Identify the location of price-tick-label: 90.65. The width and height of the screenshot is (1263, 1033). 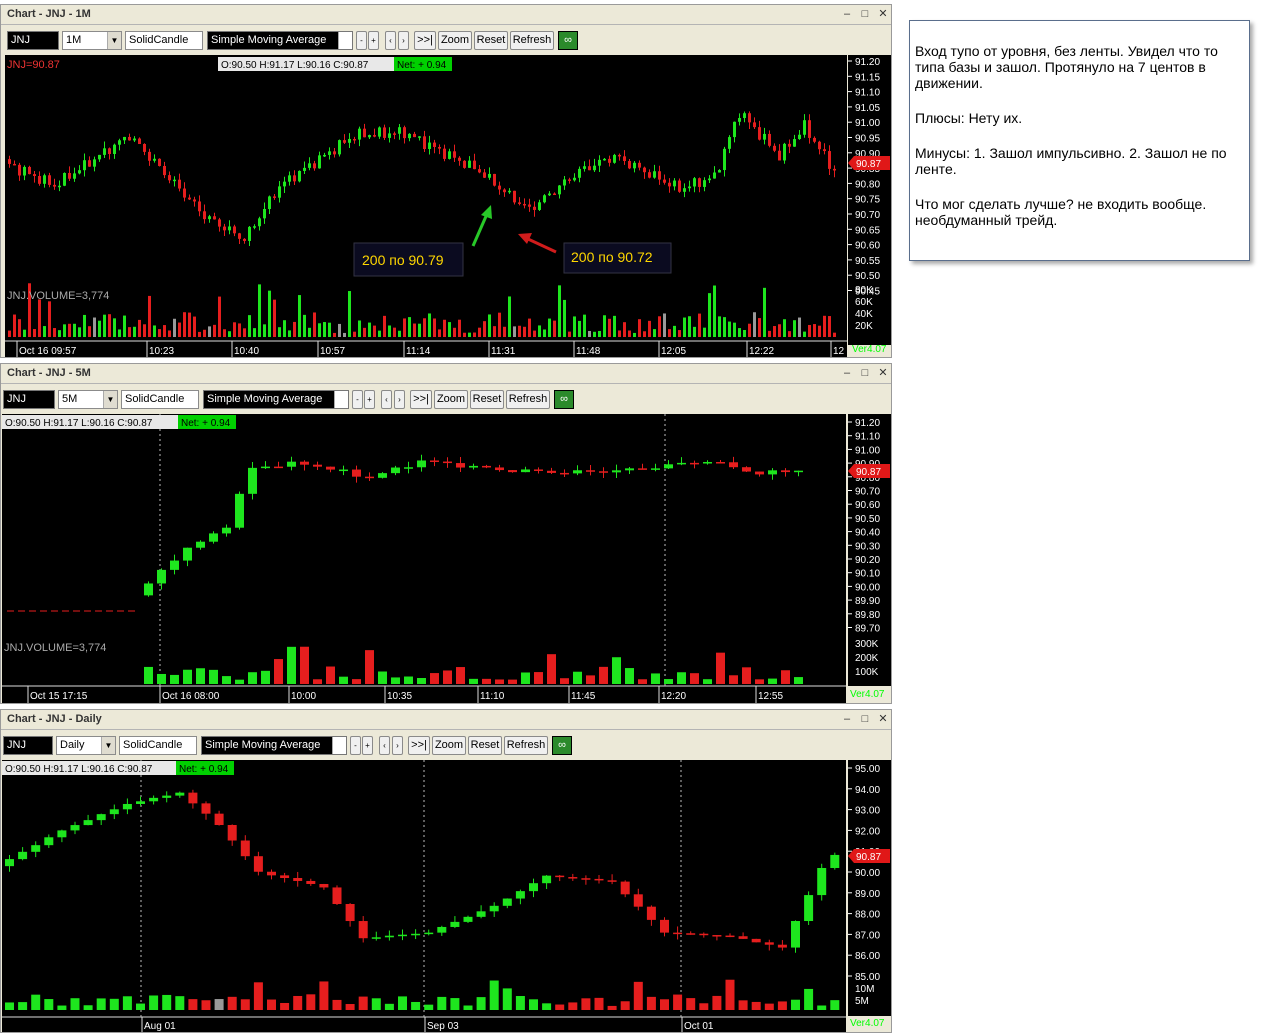
(867, 230).